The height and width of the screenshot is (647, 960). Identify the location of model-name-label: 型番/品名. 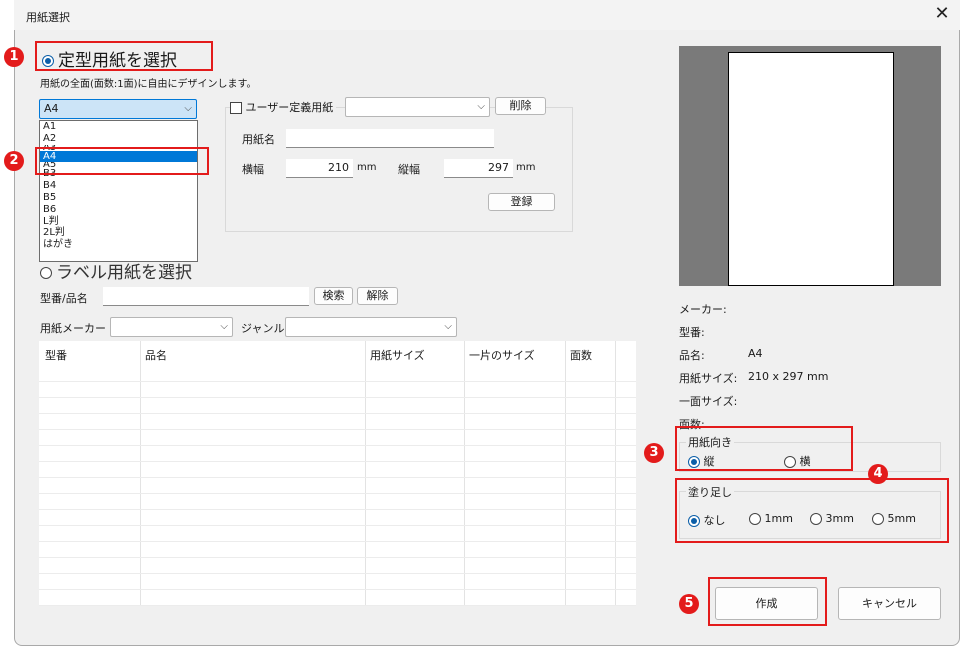
(64, 298).